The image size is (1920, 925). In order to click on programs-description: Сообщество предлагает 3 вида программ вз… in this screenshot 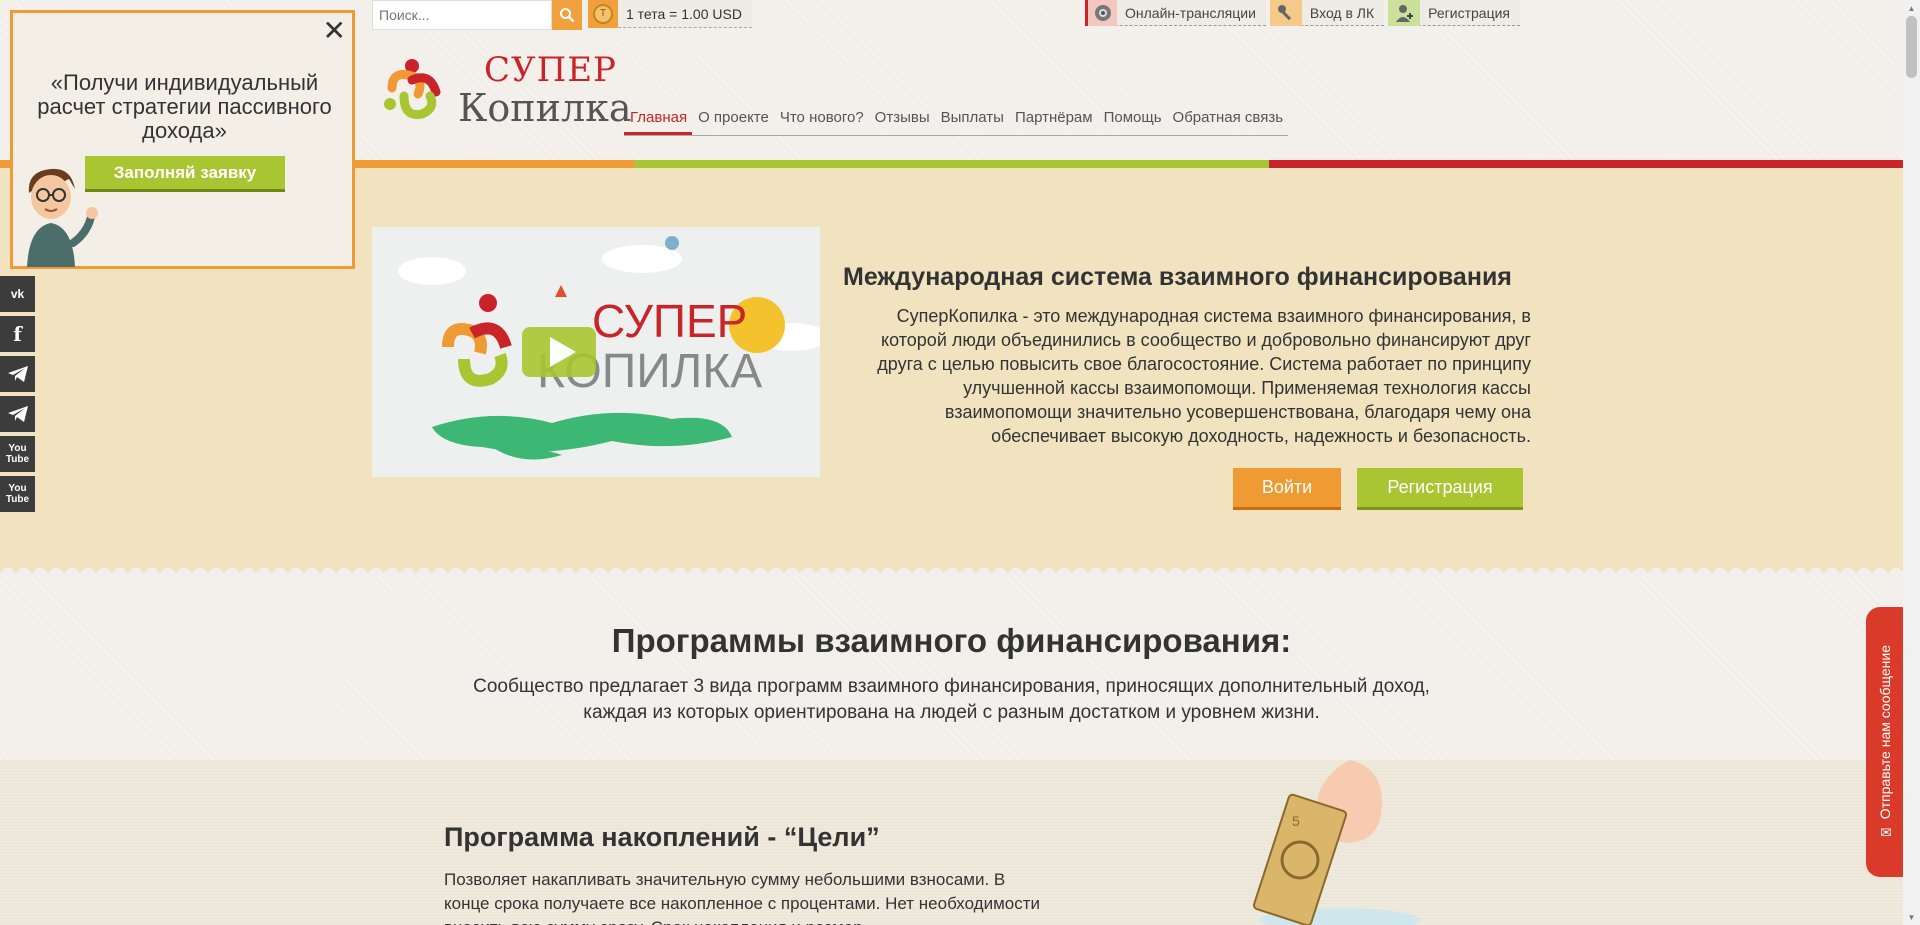, I will do `click(951, 700)`.